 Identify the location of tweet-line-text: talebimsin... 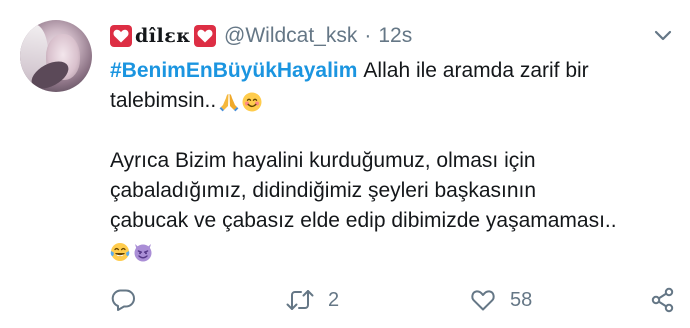
(163, 100).